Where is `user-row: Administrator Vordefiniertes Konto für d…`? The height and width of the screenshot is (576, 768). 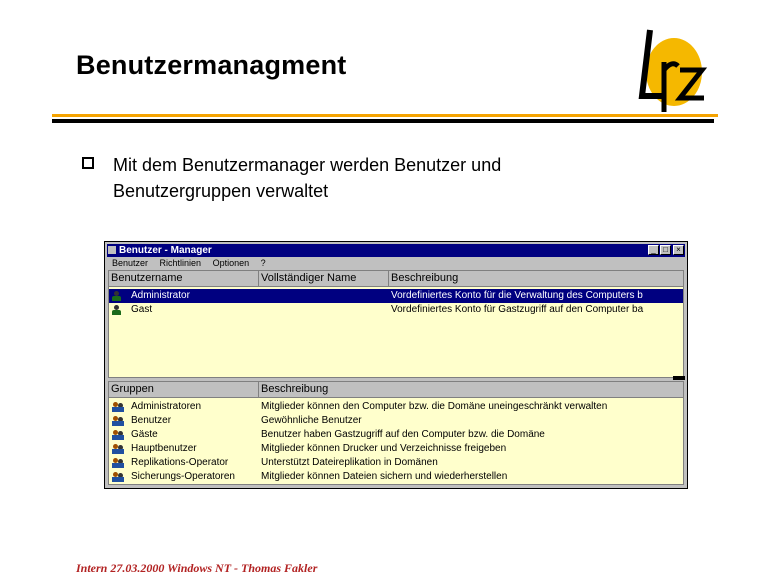 user-row: Administrator Vordefiniertes Konto für d… is located at coordinates (396, 296).